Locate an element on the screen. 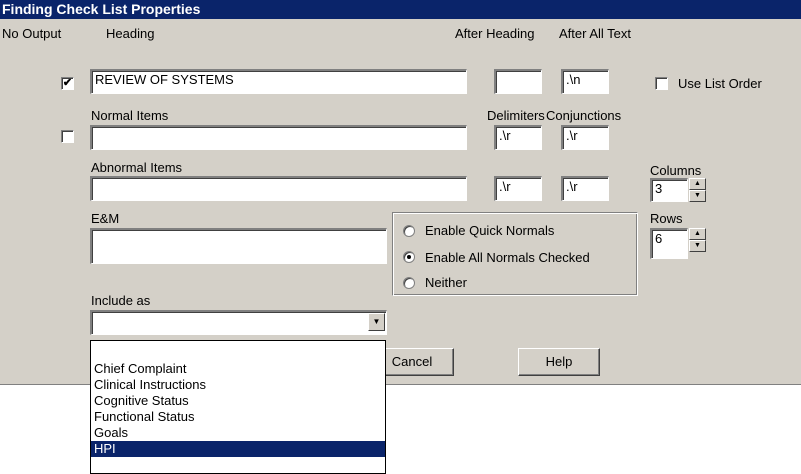 The height and width of the screenshot is (474, 801). rows-spinner: ▲ ▼ is located at coordinates (697, 240).